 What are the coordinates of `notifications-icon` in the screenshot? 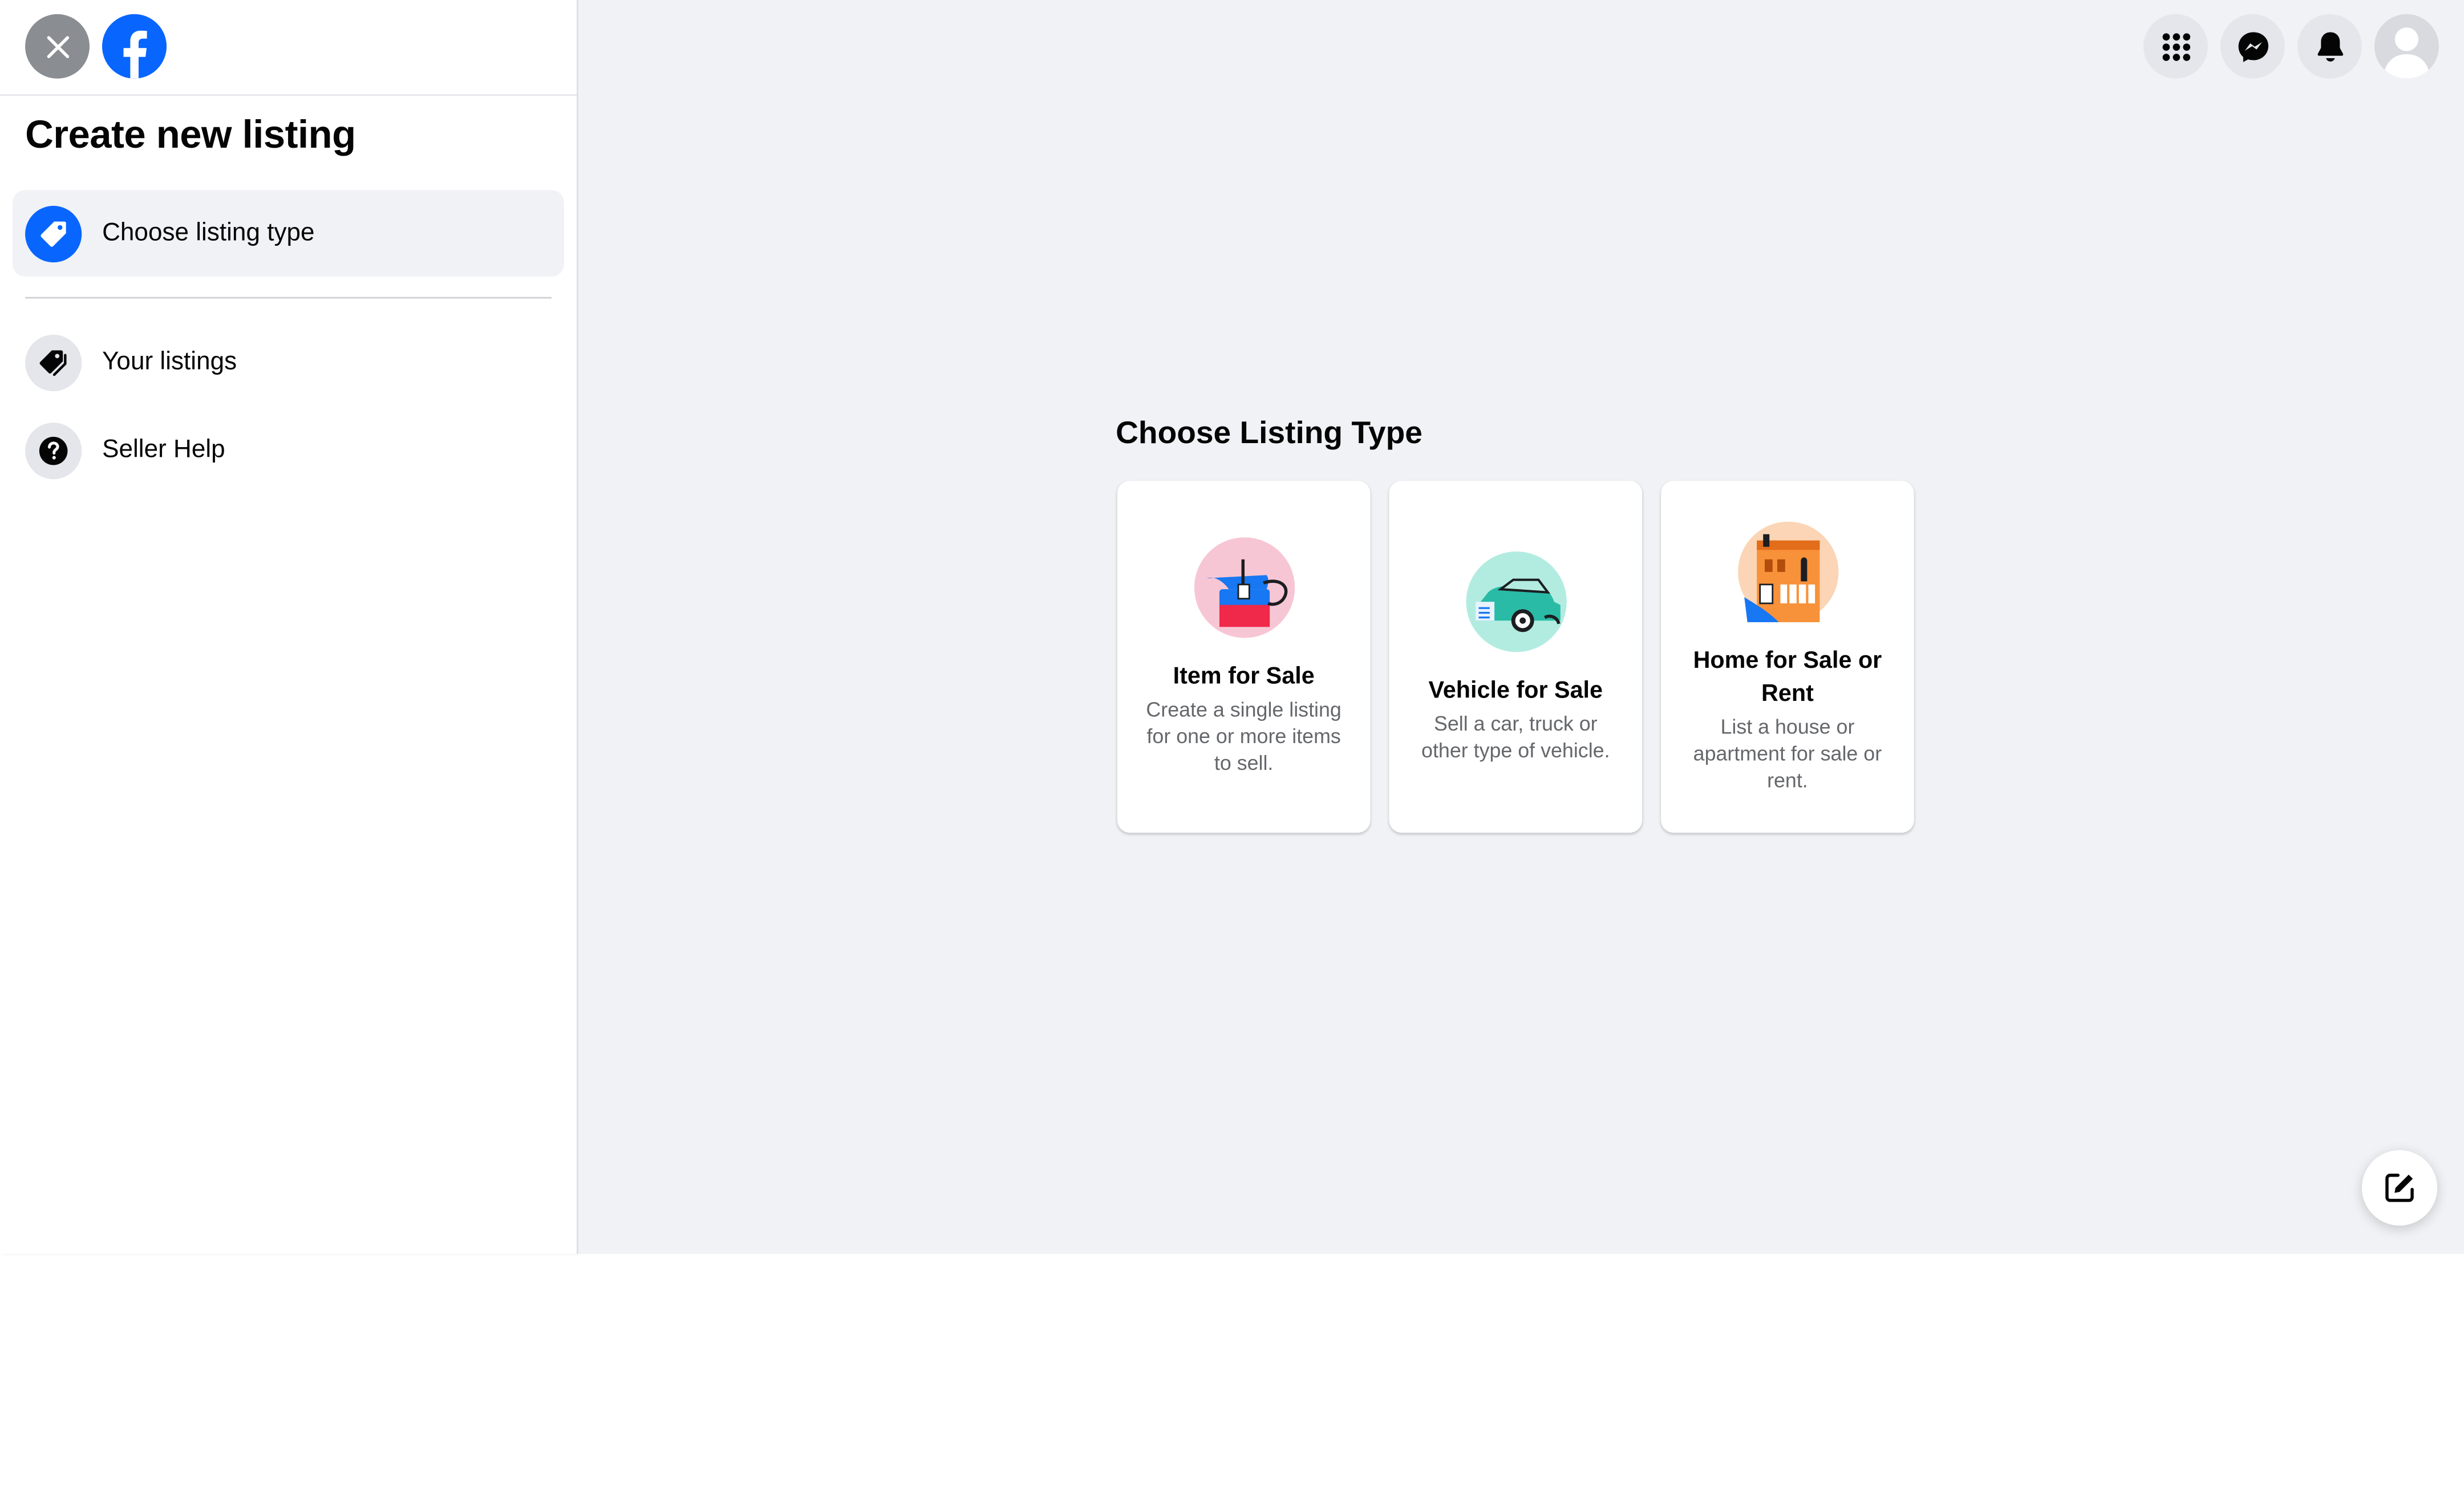 It's located at (2330, 46).